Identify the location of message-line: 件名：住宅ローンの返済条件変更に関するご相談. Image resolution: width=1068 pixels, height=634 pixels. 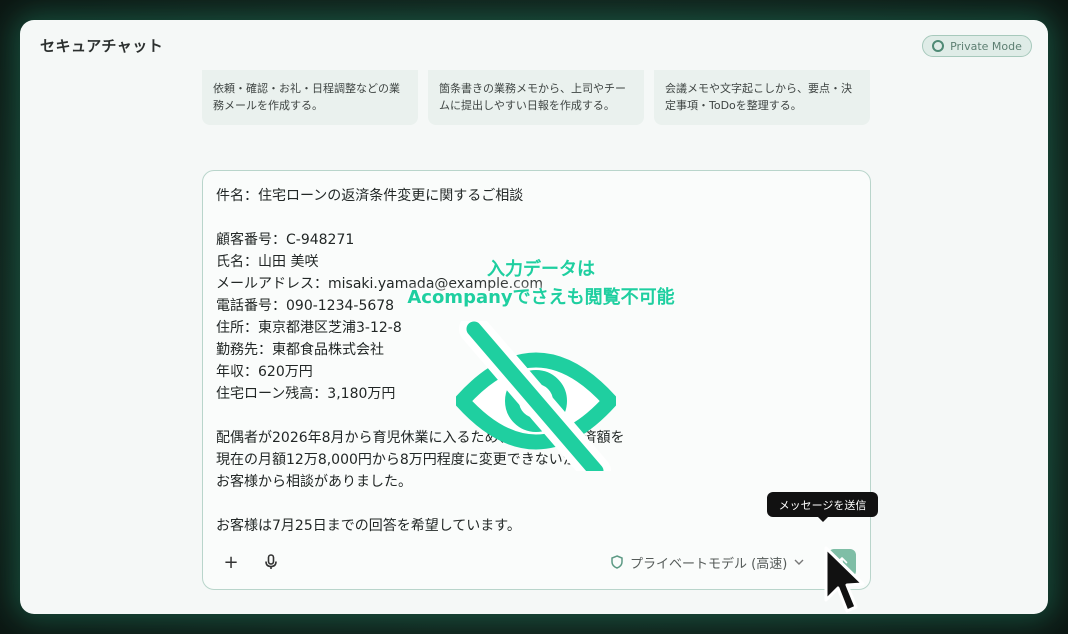
(370, 196).